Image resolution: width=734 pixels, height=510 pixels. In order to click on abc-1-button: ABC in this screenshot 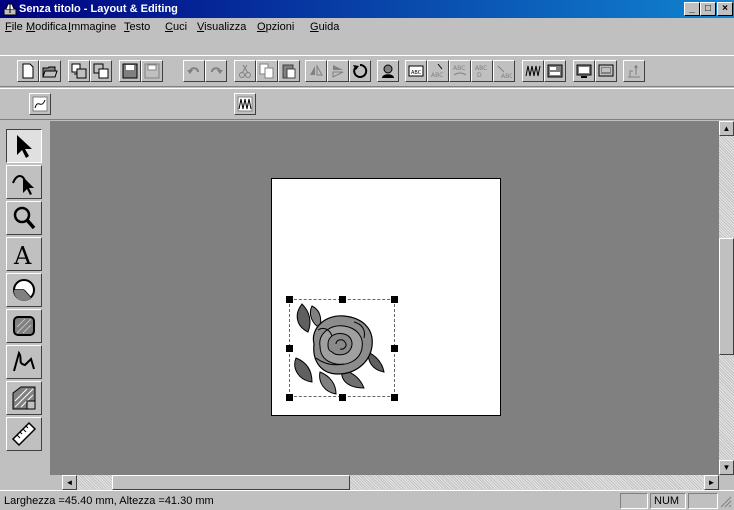, I will do `click(460, 71)`.